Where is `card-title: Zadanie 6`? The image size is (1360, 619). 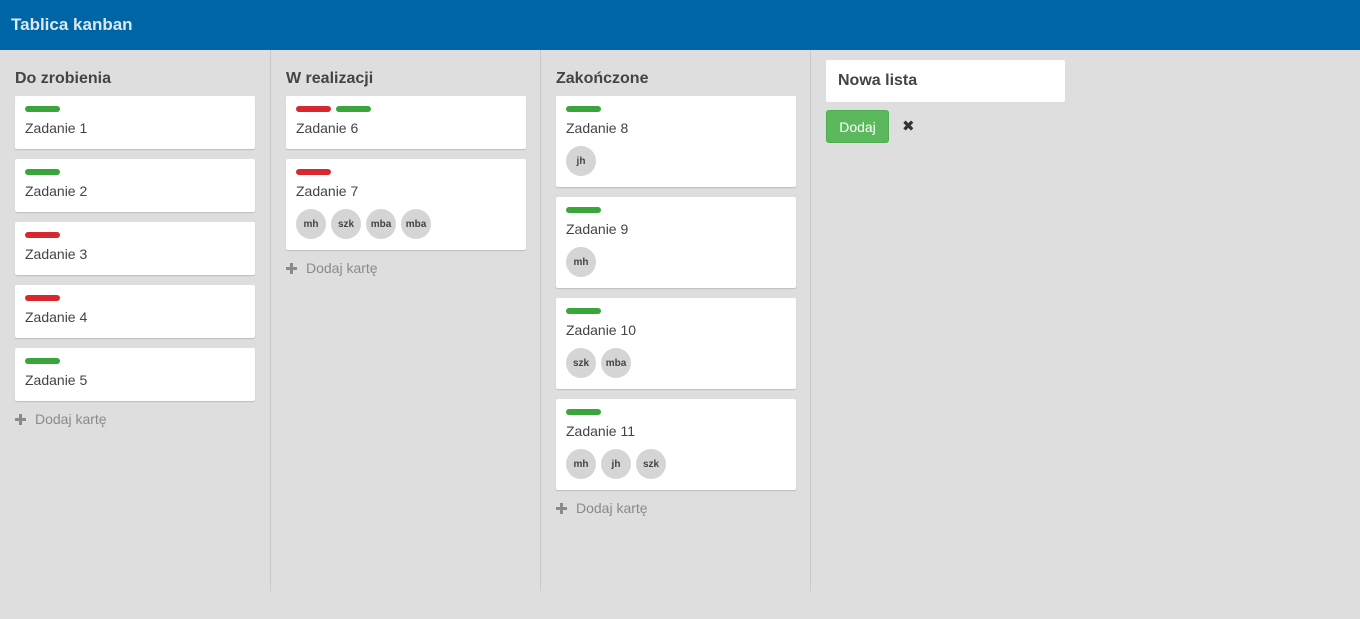 card-title: Zadanie 6 is located at coordinates (327, 128).